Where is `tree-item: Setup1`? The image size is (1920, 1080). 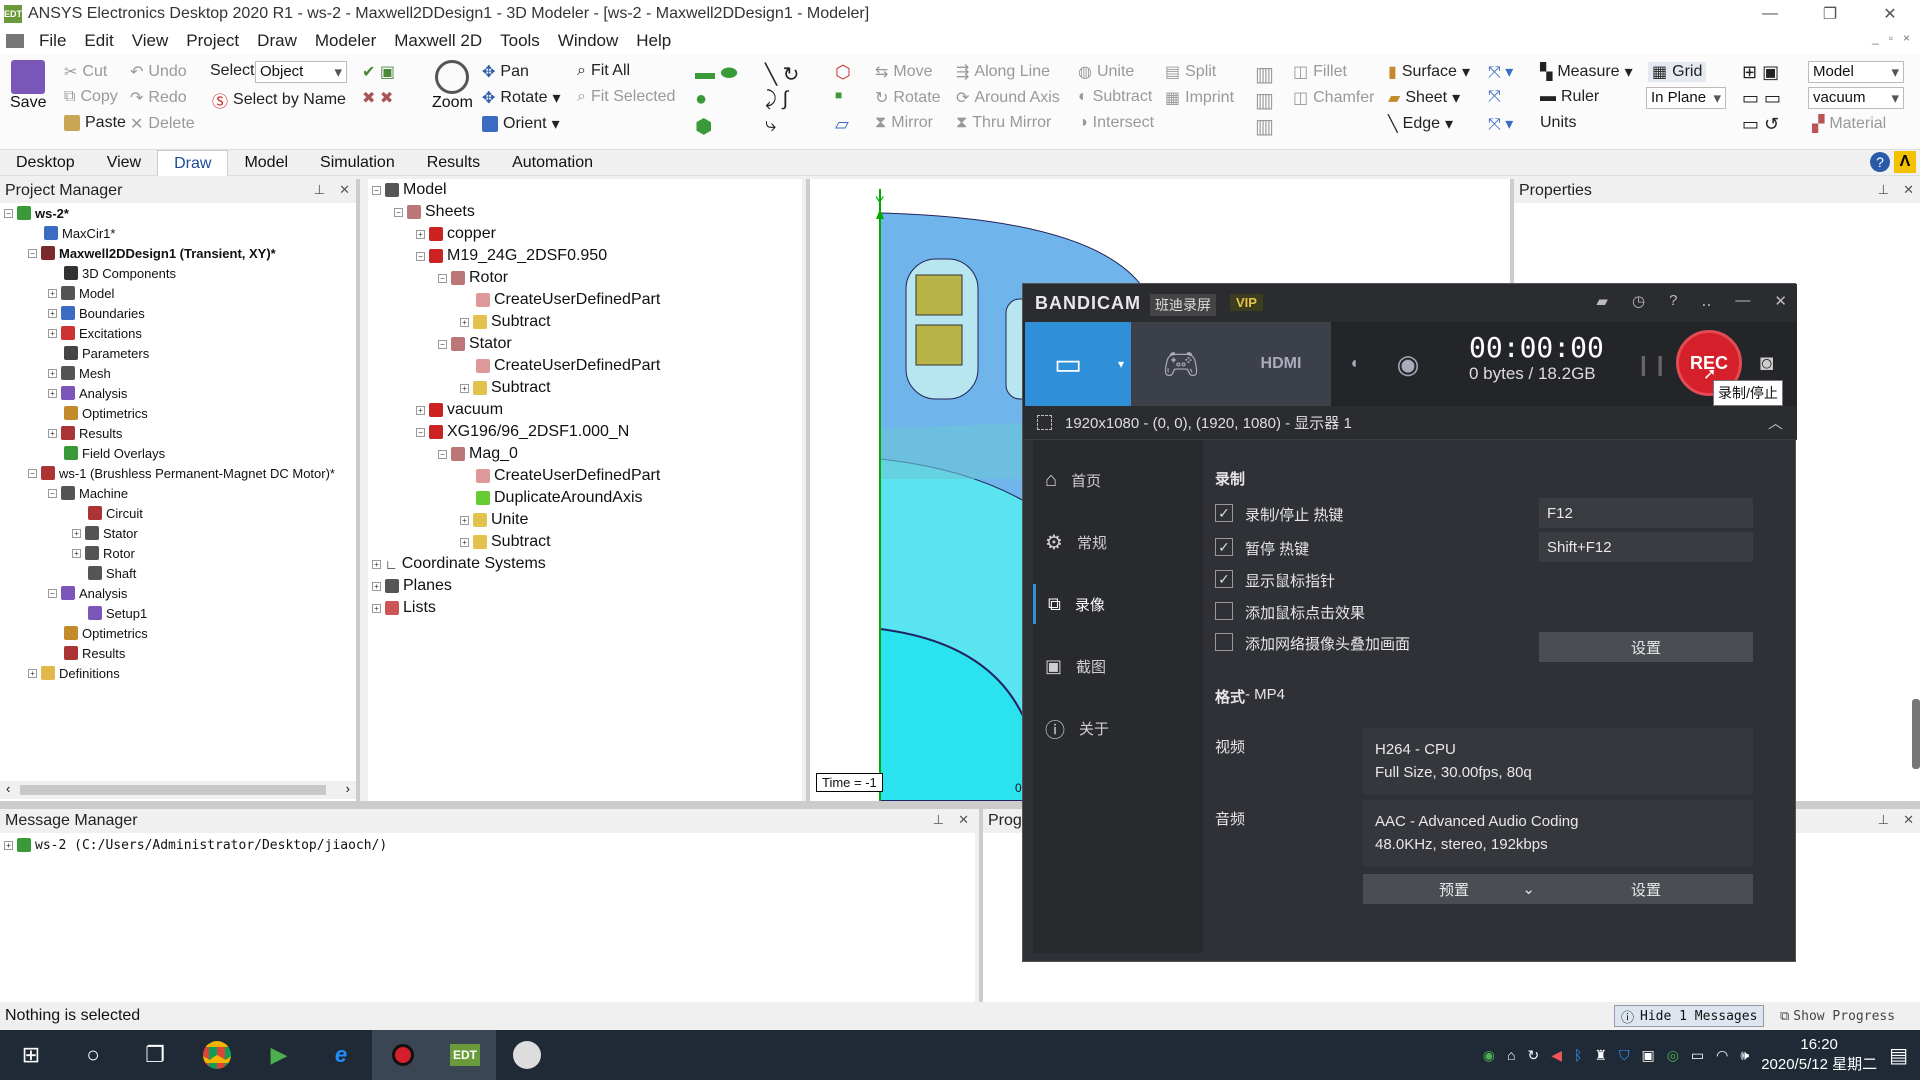 tree-item: Setup1 is located at coordinates (117, 613).